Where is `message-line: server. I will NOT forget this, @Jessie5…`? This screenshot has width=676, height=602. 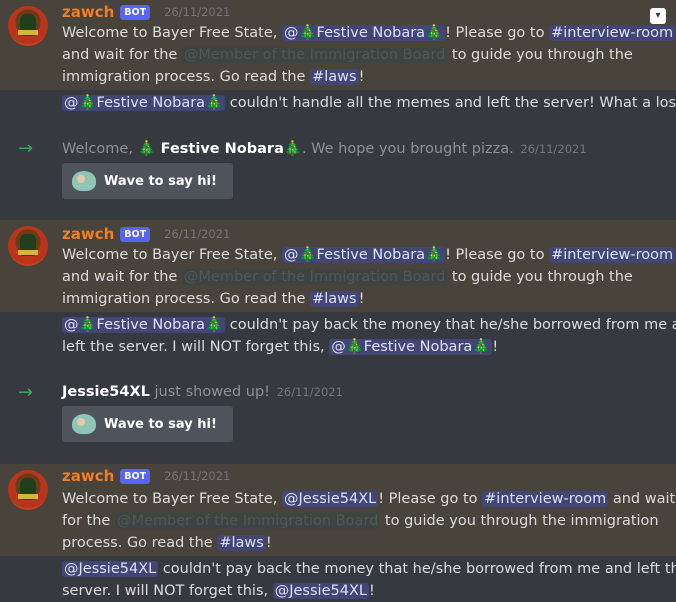 message-line: server. I will NOT forget this, @Jessie5… is located at coordinates (218, 591).